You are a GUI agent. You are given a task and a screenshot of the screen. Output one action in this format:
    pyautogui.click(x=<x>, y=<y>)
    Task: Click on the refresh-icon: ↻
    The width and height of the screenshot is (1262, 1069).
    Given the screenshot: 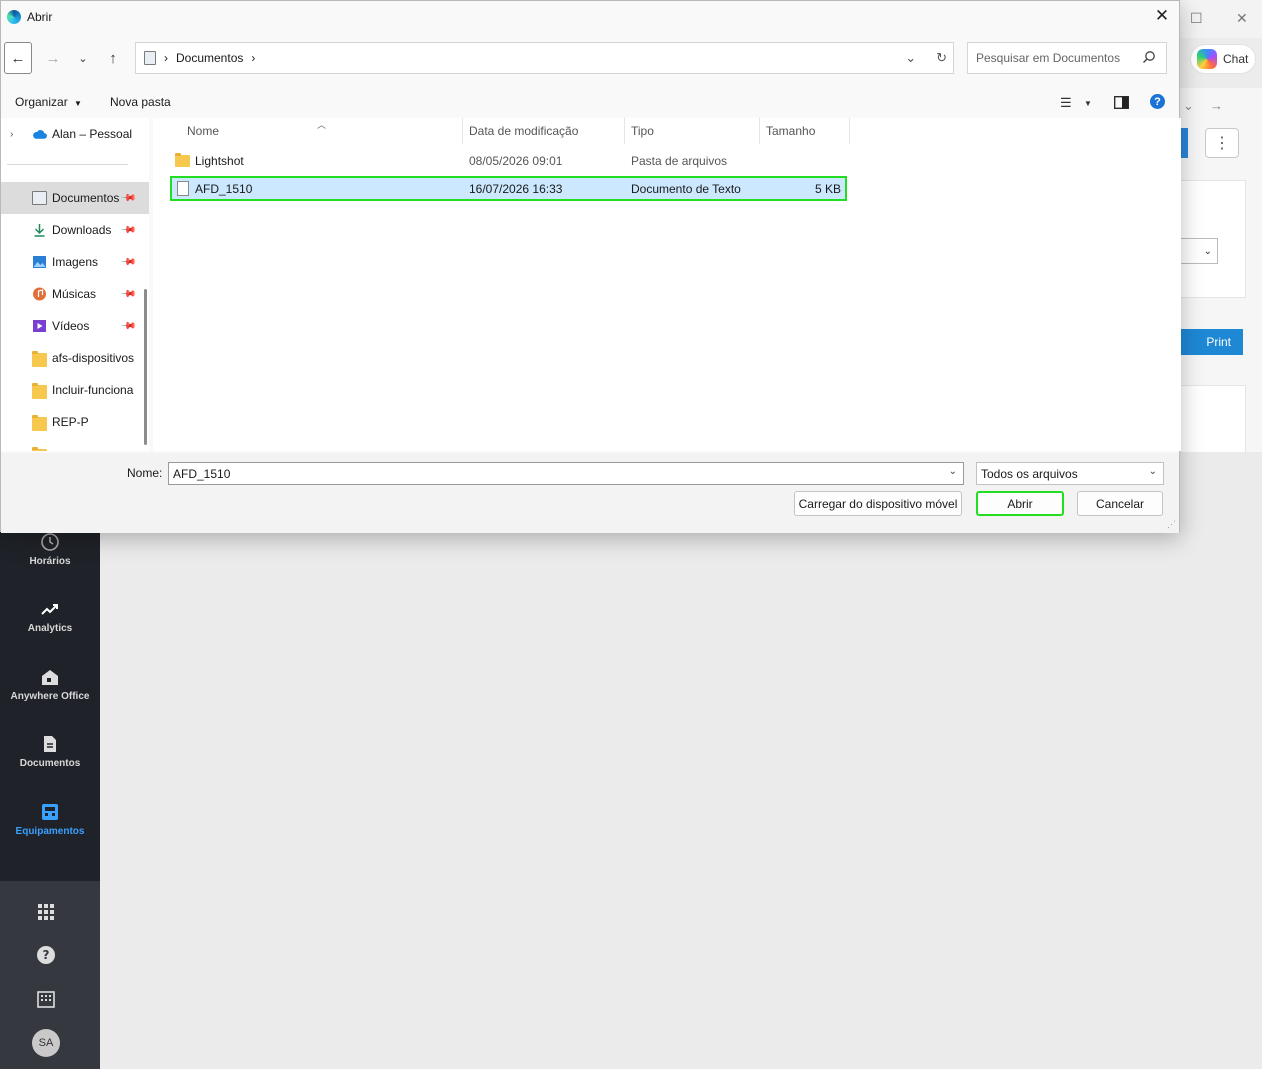 What is the action you would take?
    pyautogui.click(x=941, y=58)
    